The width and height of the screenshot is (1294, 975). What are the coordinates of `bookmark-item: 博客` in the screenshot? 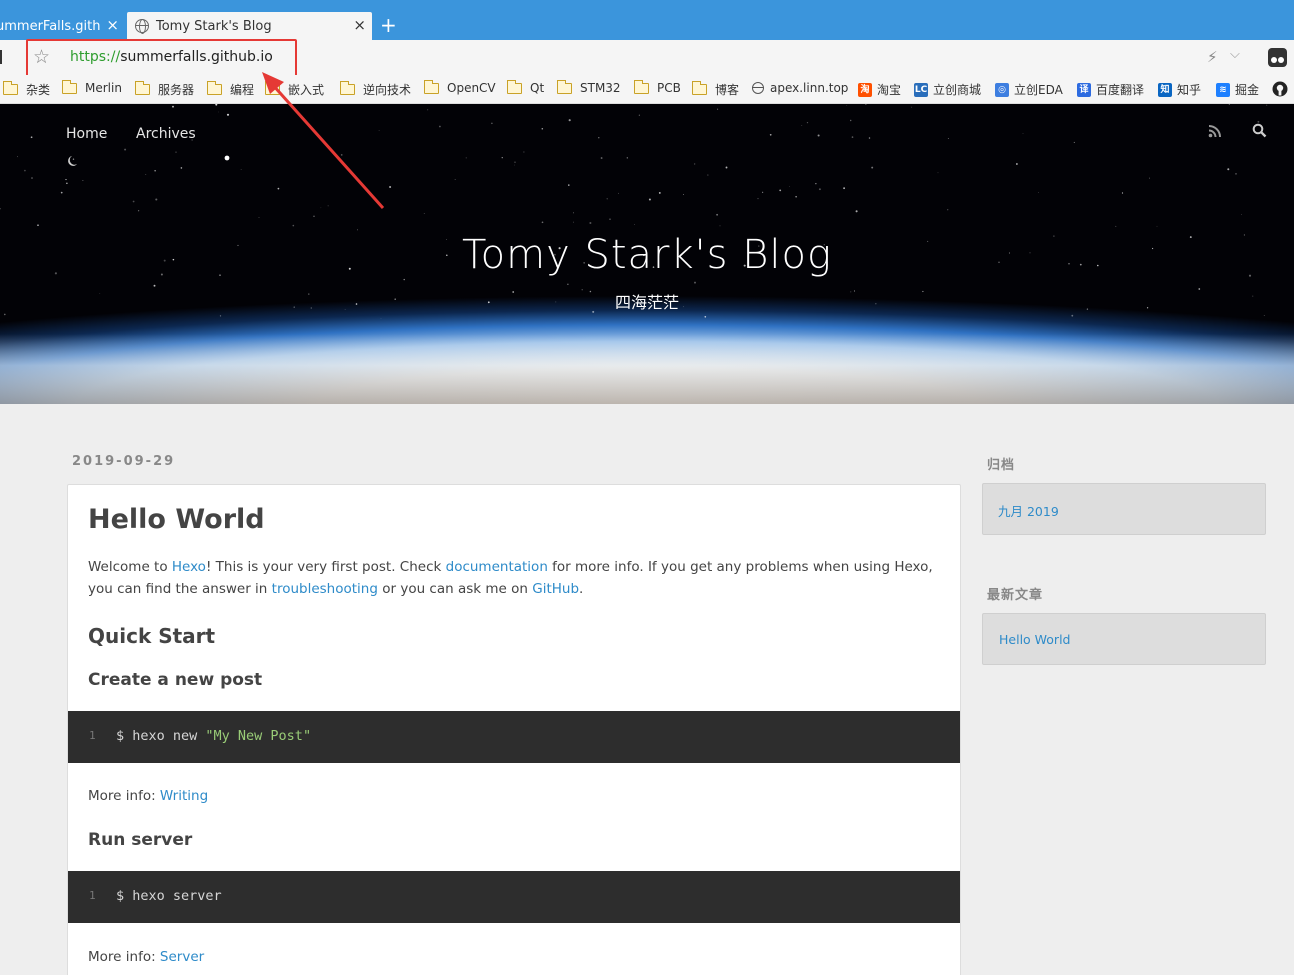 It's located at (715, 89).